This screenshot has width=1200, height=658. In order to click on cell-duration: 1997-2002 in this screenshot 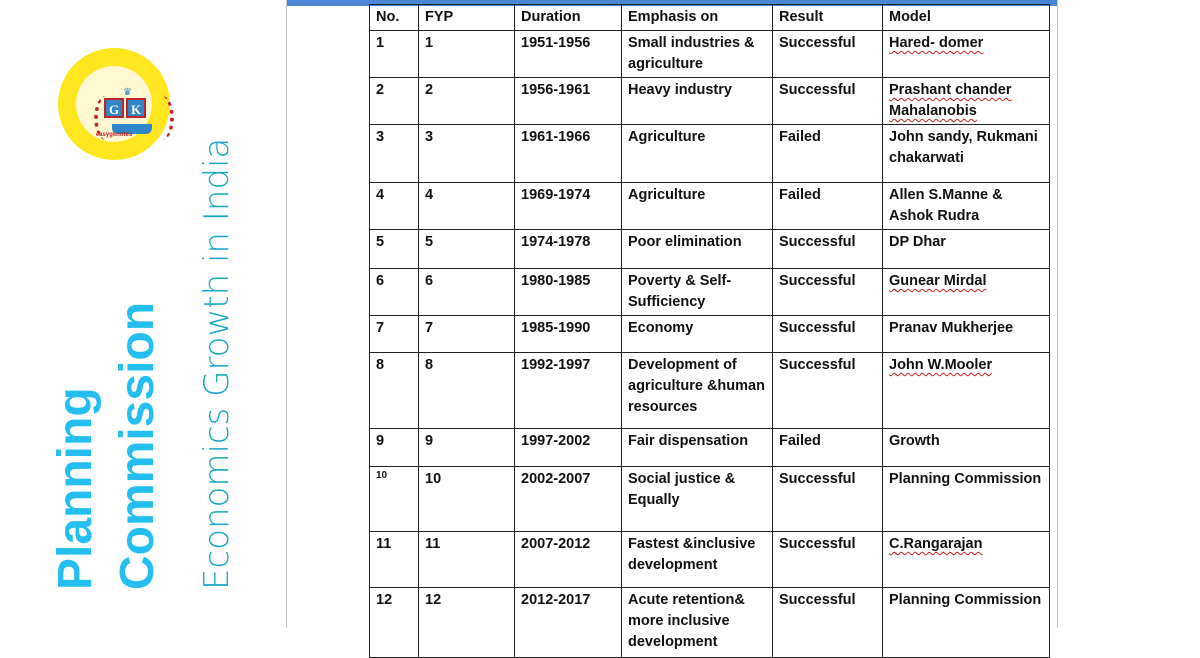, I will do `click(568, 447)`.